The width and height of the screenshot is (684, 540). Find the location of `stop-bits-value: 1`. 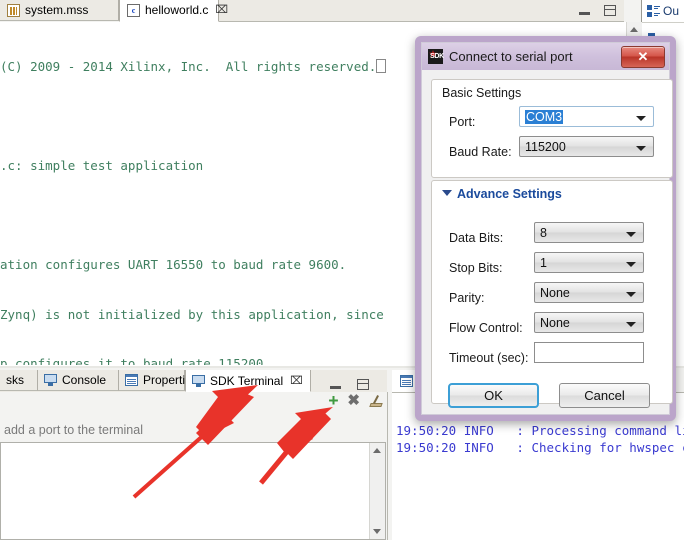

stop-bits-value: 1 is located at coordinates (543, 262).